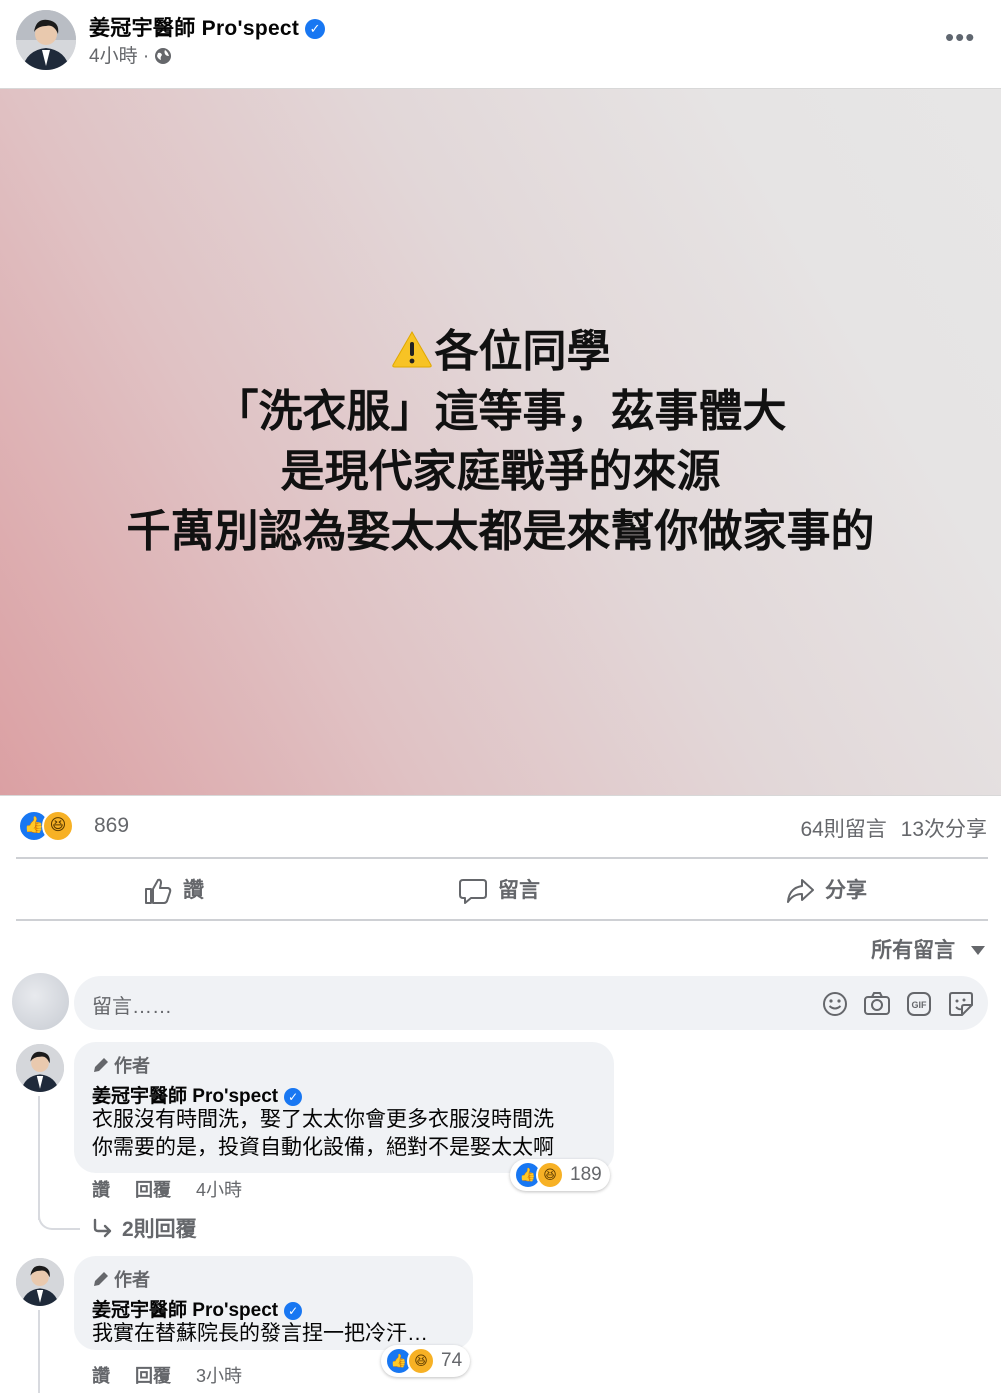  What do you see at coordinates (452, 1360) in the screenshot?
I see `comment-2-reaction-count: 74` at bounding box center [452, 1360].